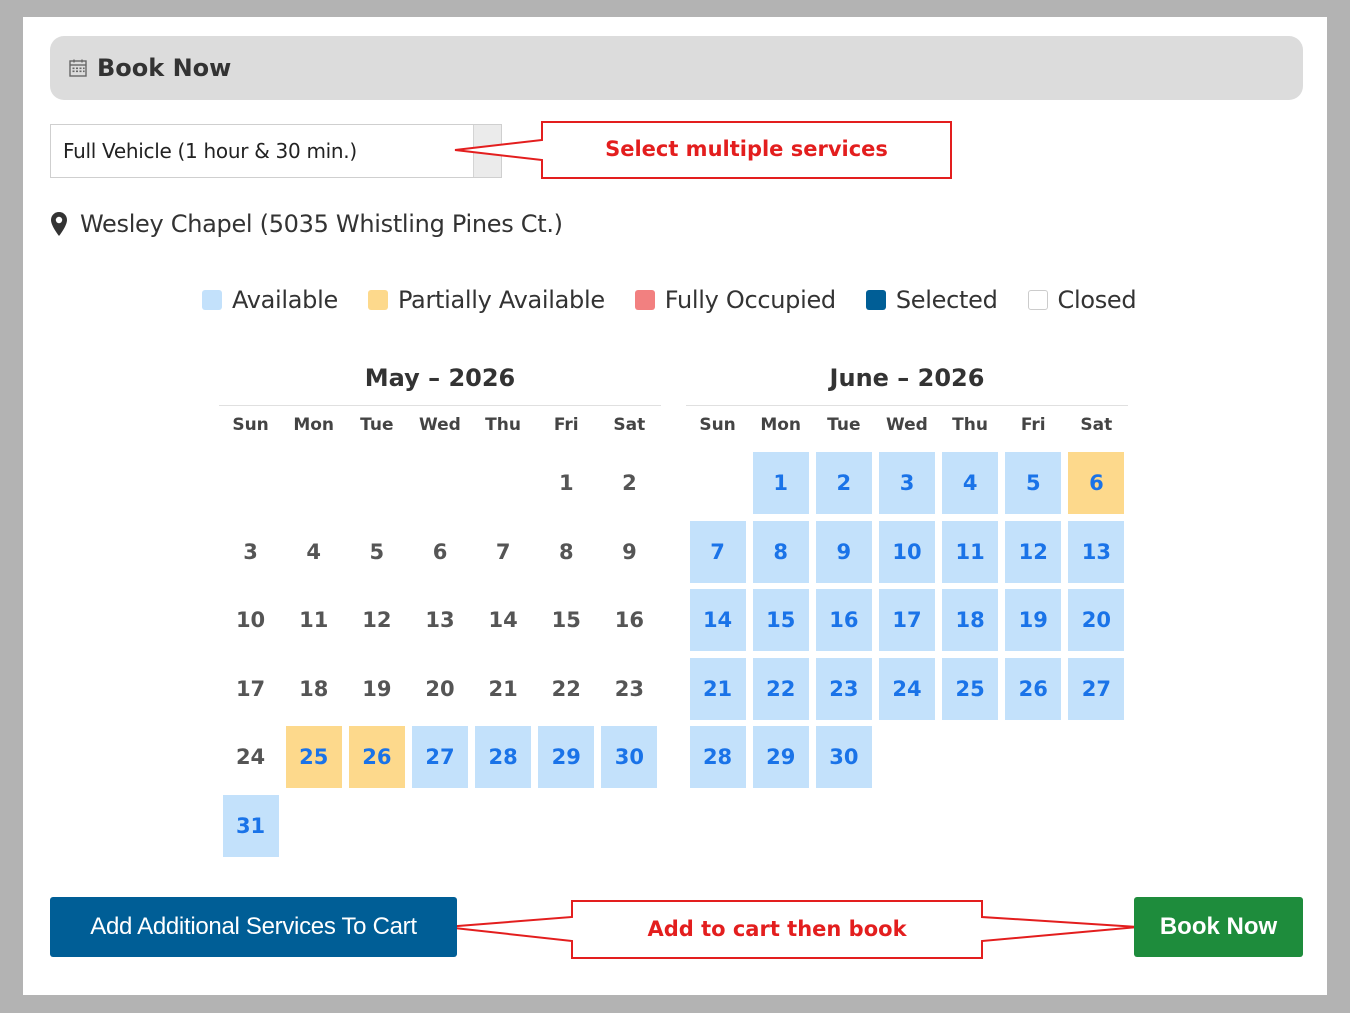 The height and width of the screenshot is (1013, 1350). What do you see at coordinates (1218, 927) in the screenshot?
I see `book-now-button: Book Now` at bounding box center [1218, 927].